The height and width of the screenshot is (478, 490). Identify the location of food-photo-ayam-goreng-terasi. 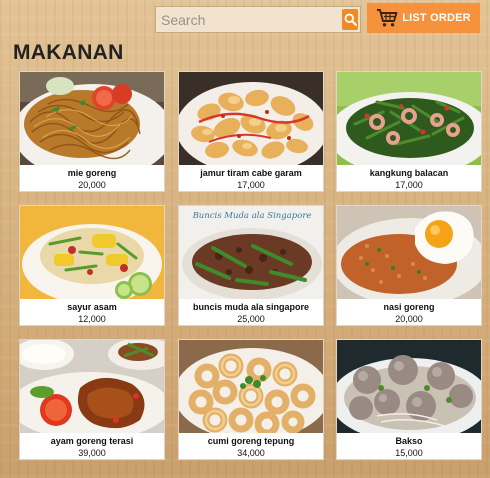
(92, 386).